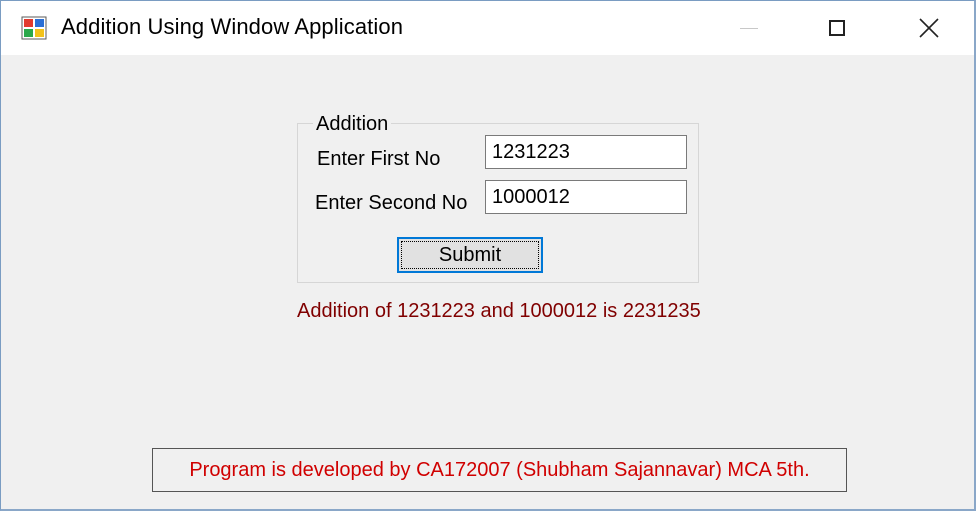 The height and width of the screenshot is (514, 979). I want to click on minimize-button, so click(749, 28).